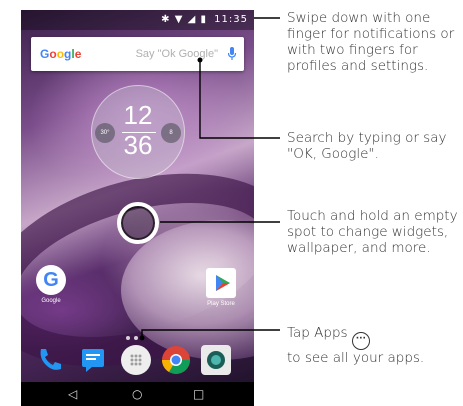 The width and height of the screenshot is (463, 406). What do you see at coordinates (317, 333) in the screenshot?
I see `callout-apps-prefix: Tap Apps` at bounding box center [317, 333].